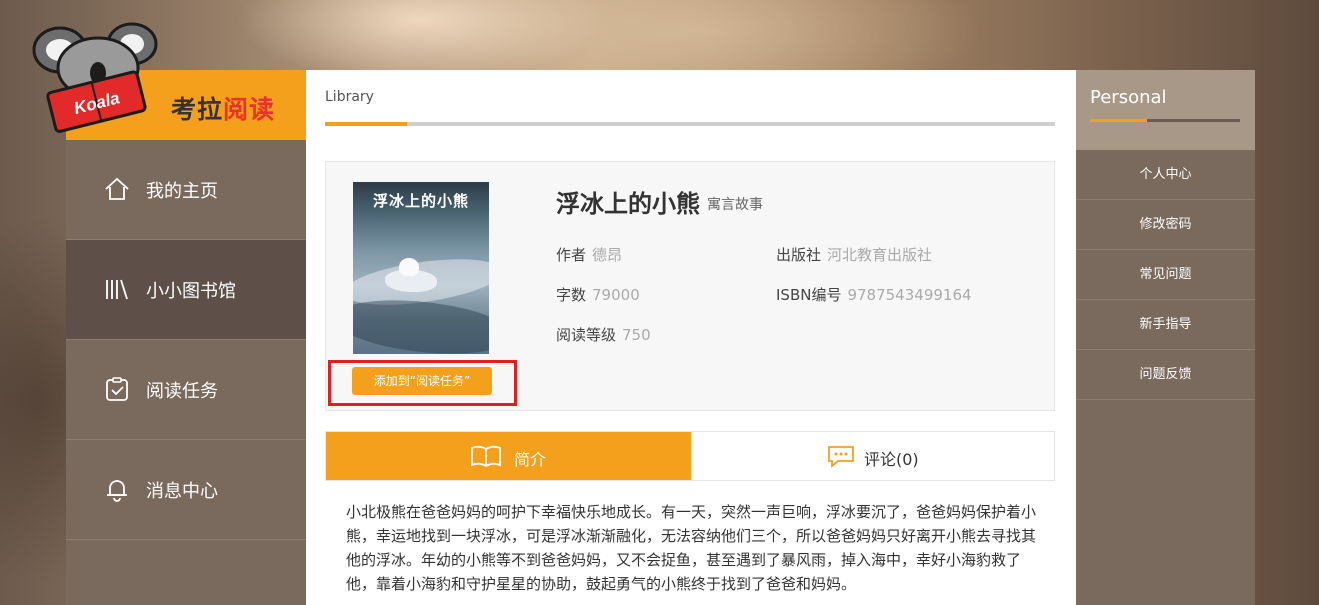 The width and height of the screenshot is (1319, 605). What do you see at coordinates (636, 335) in the screenshot?
I see `meta-value: 750` at bounding box center [636, 335].